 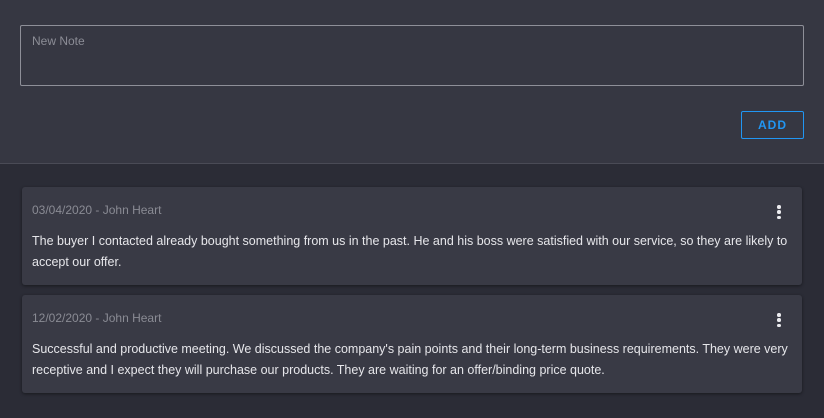 I want to click on note-meta: 03/04/2020 - John Heart, so click(x=97, y=210).